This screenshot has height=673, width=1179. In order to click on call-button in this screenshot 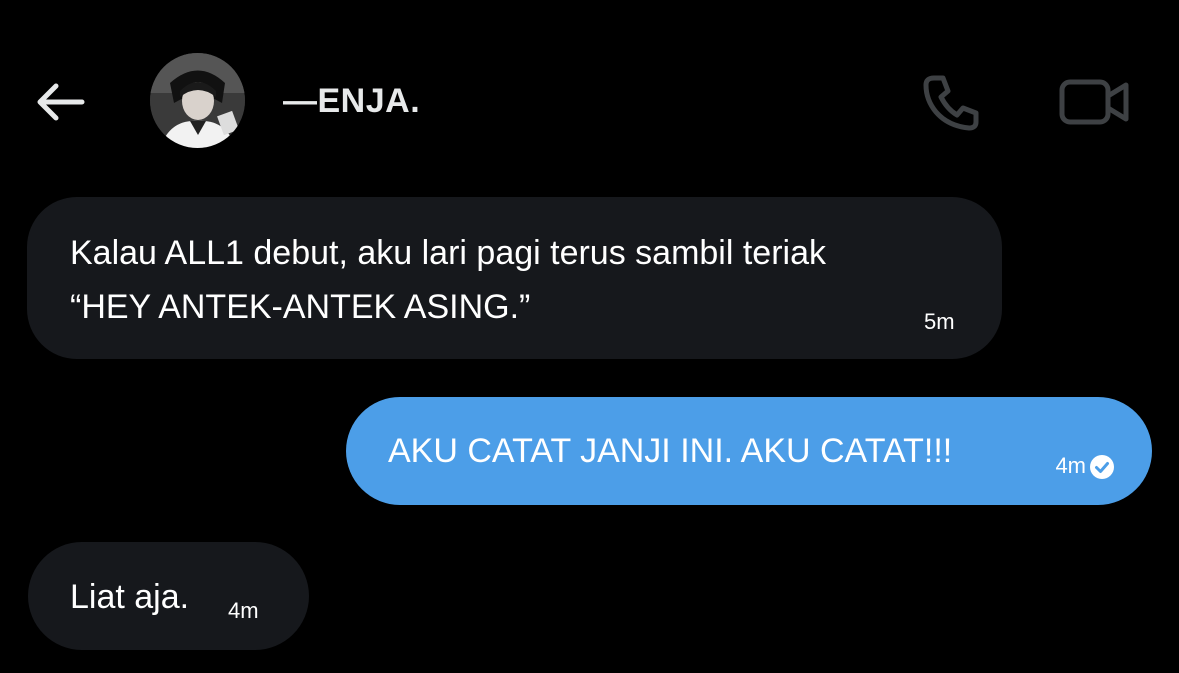, I will do `click(951, 102)`.